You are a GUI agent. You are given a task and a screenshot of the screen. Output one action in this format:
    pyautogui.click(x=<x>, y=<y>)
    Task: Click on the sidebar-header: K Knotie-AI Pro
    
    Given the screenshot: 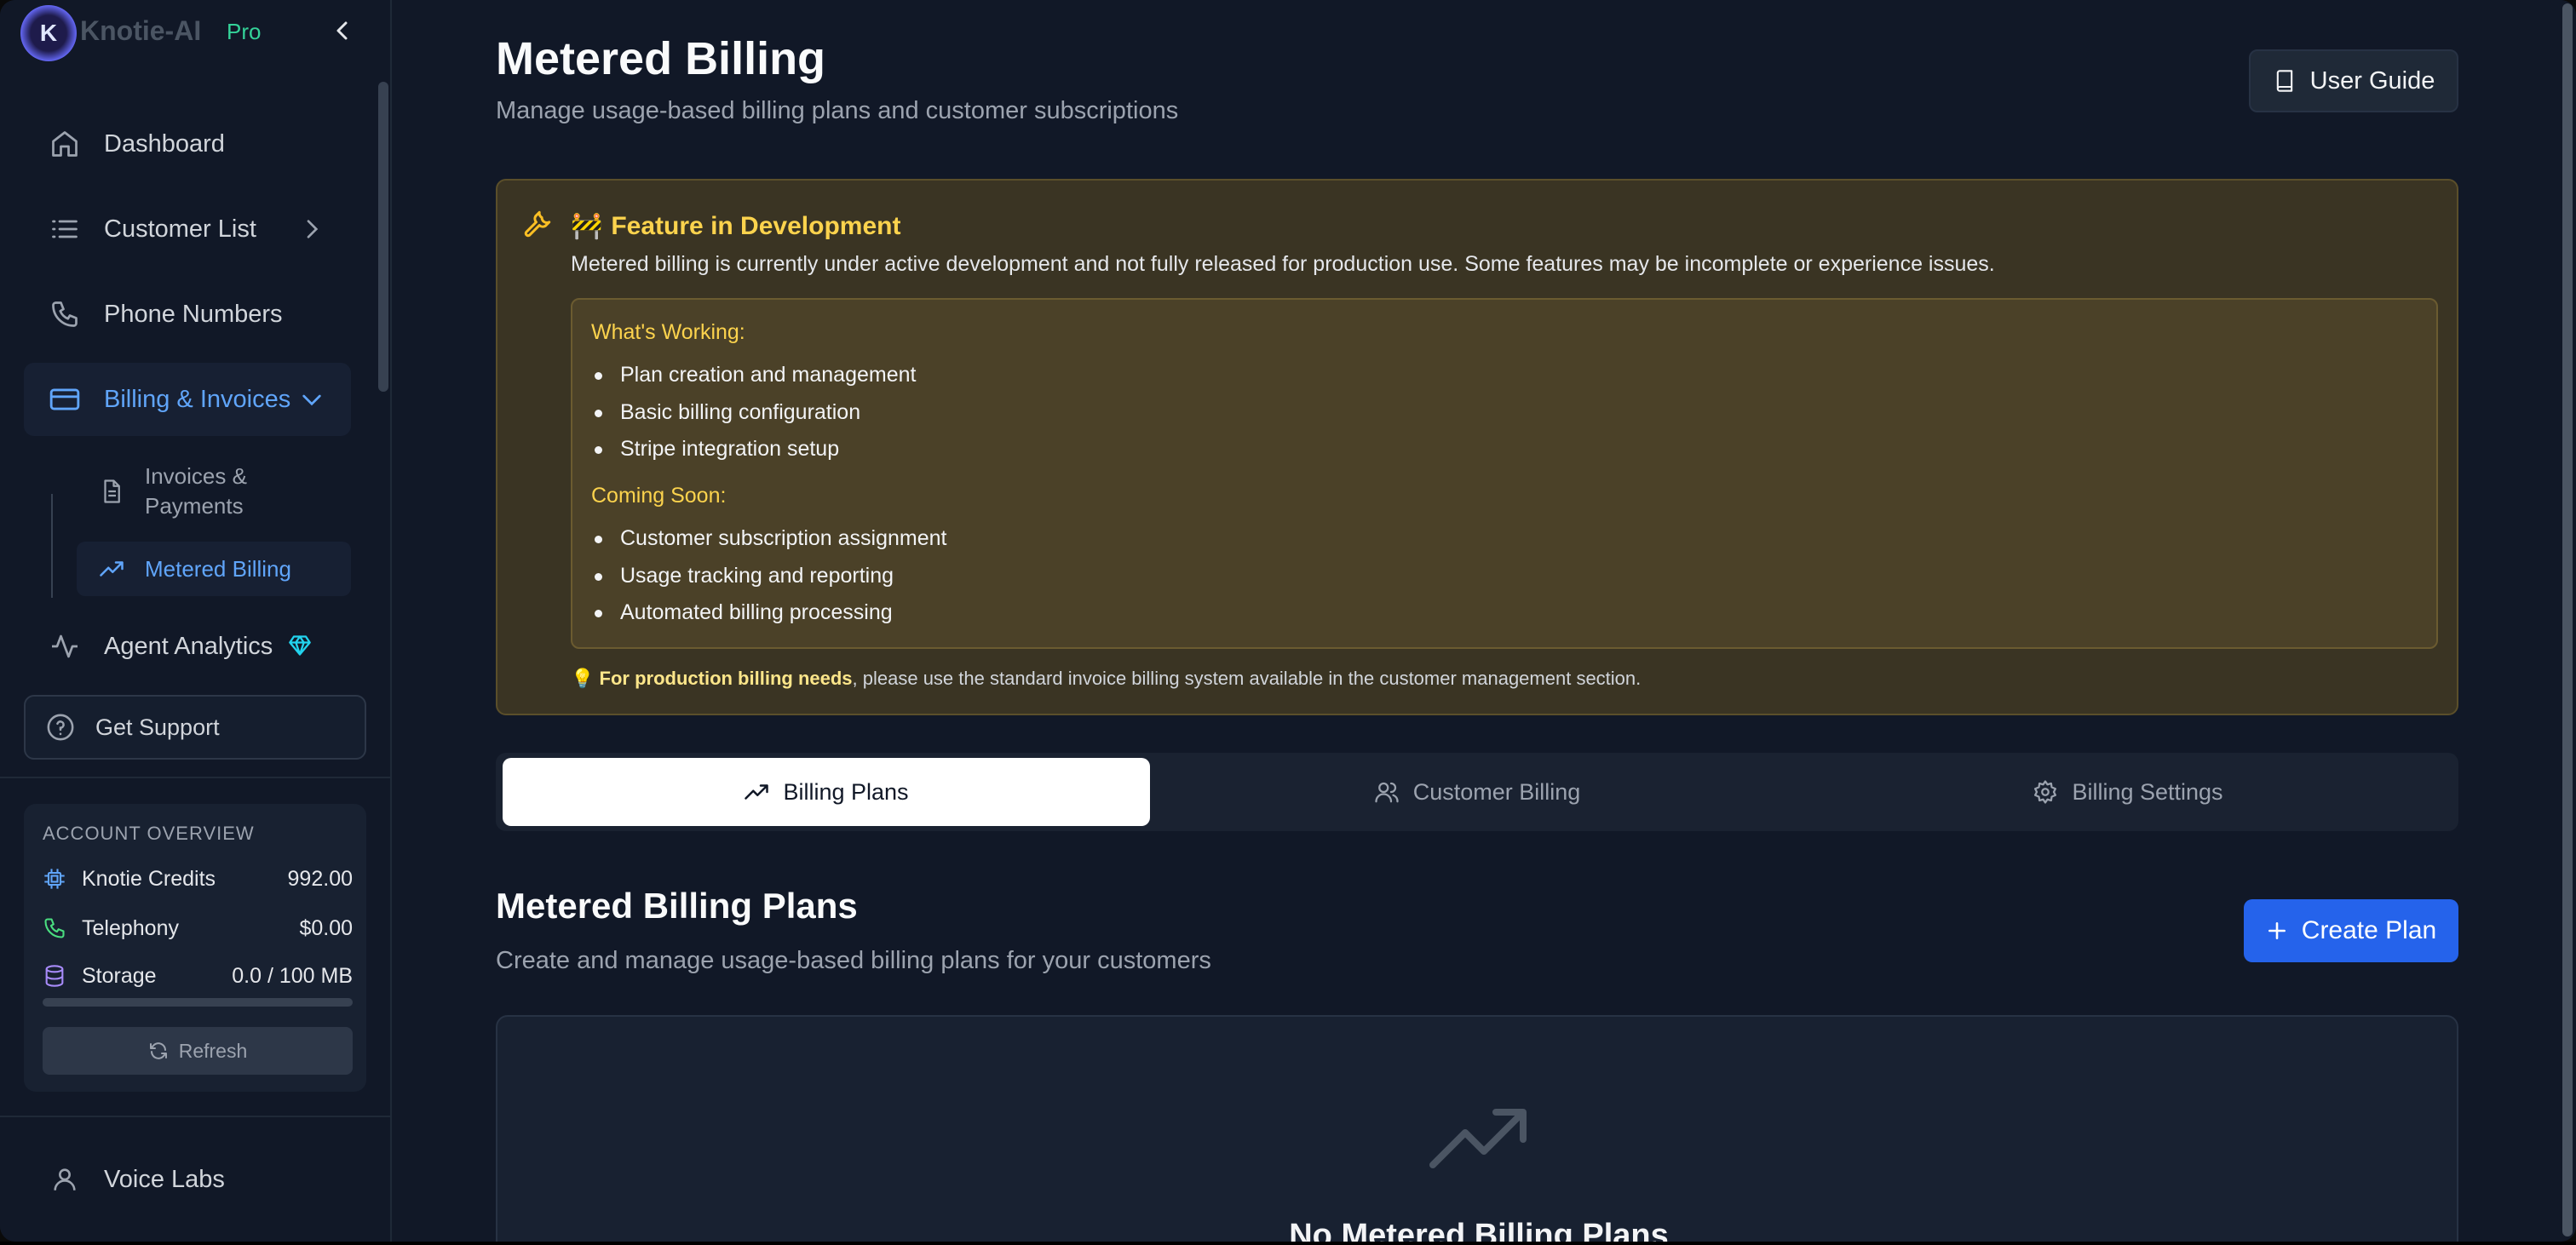 What is the action you would take?
    pyautogui.click(x=196, y=32)
    